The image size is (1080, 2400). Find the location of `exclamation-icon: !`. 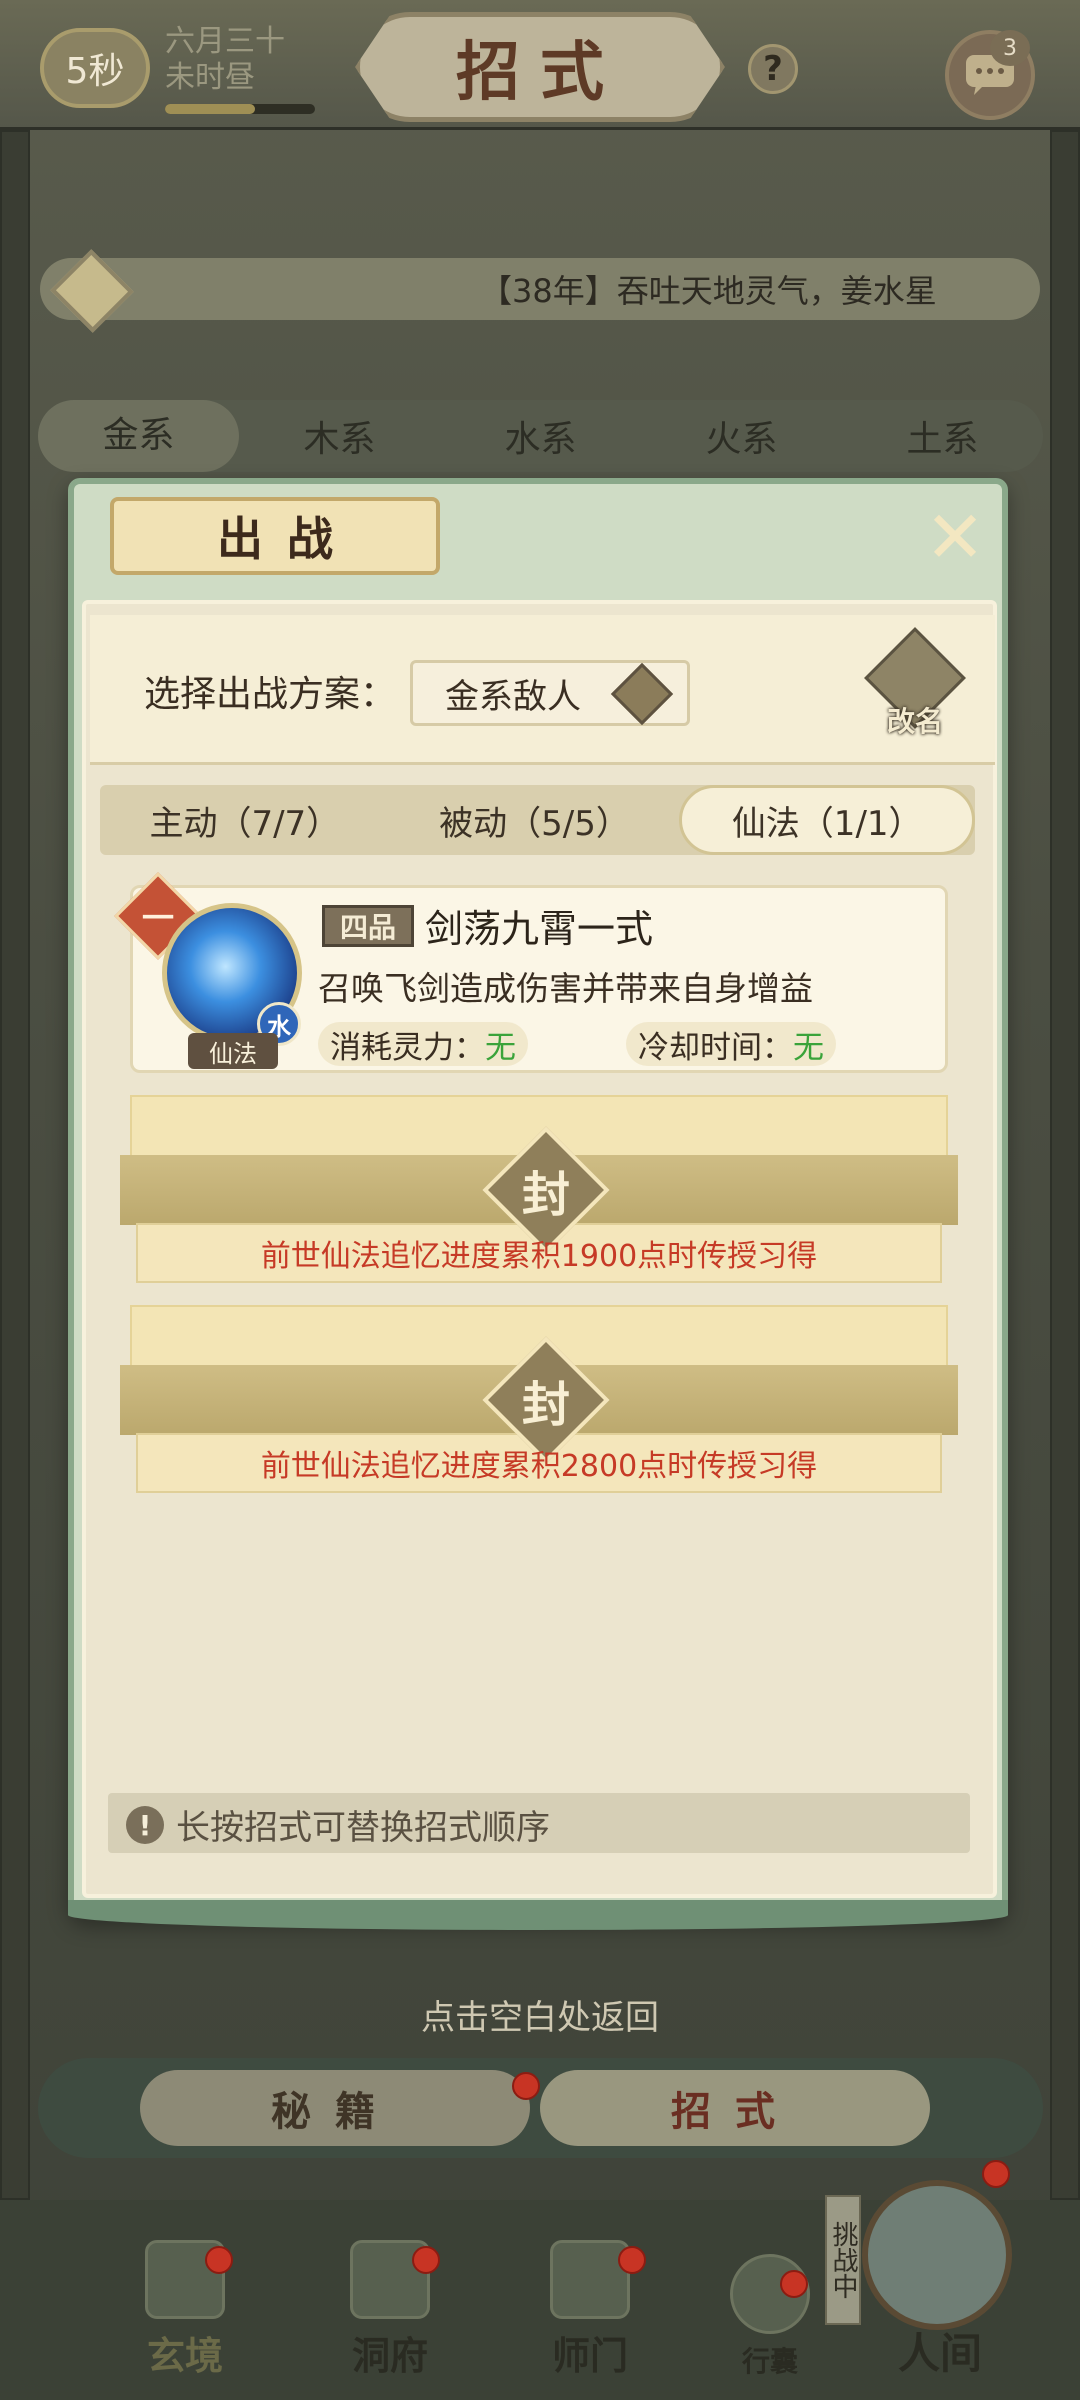

exclamation-icon: ! is located at coordinates (145, 1825).